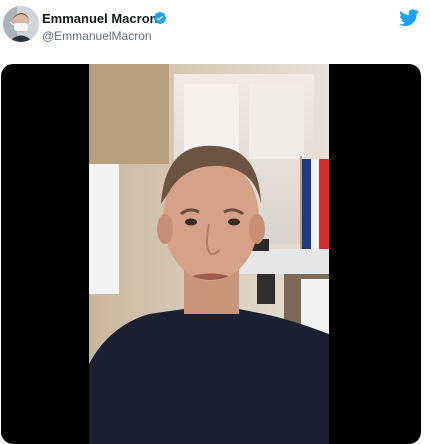  What do you see at coordinates (215, 28) in the screenshot?
I see `tweet-header: Emmanuel Macron @EmmanuelMacron` at bounding box center [215, 28].